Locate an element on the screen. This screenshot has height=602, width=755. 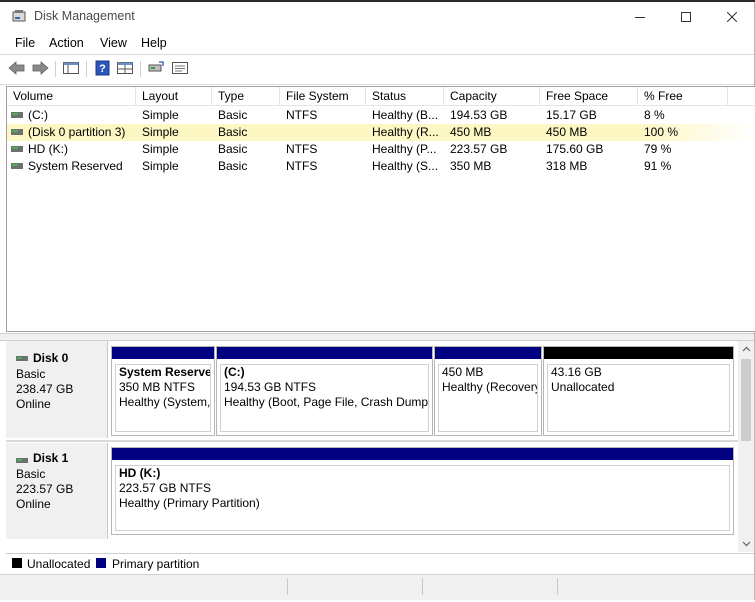
disk-view-scrollbar is located at coordinates (746, 446).